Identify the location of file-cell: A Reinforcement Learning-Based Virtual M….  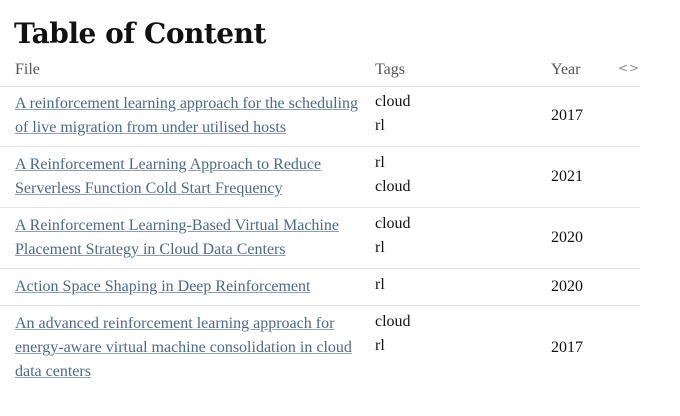
(180, 238).